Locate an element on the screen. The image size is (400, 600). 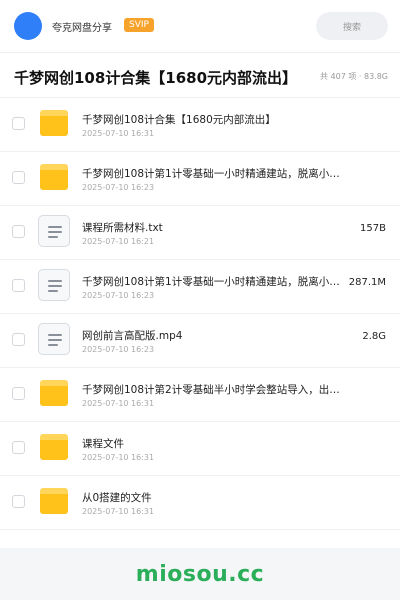
file-name: 千梦网创108计第1计零基础一小时精通建站，脱离小白，打开网创大门 is located at coordinates (216, 174).